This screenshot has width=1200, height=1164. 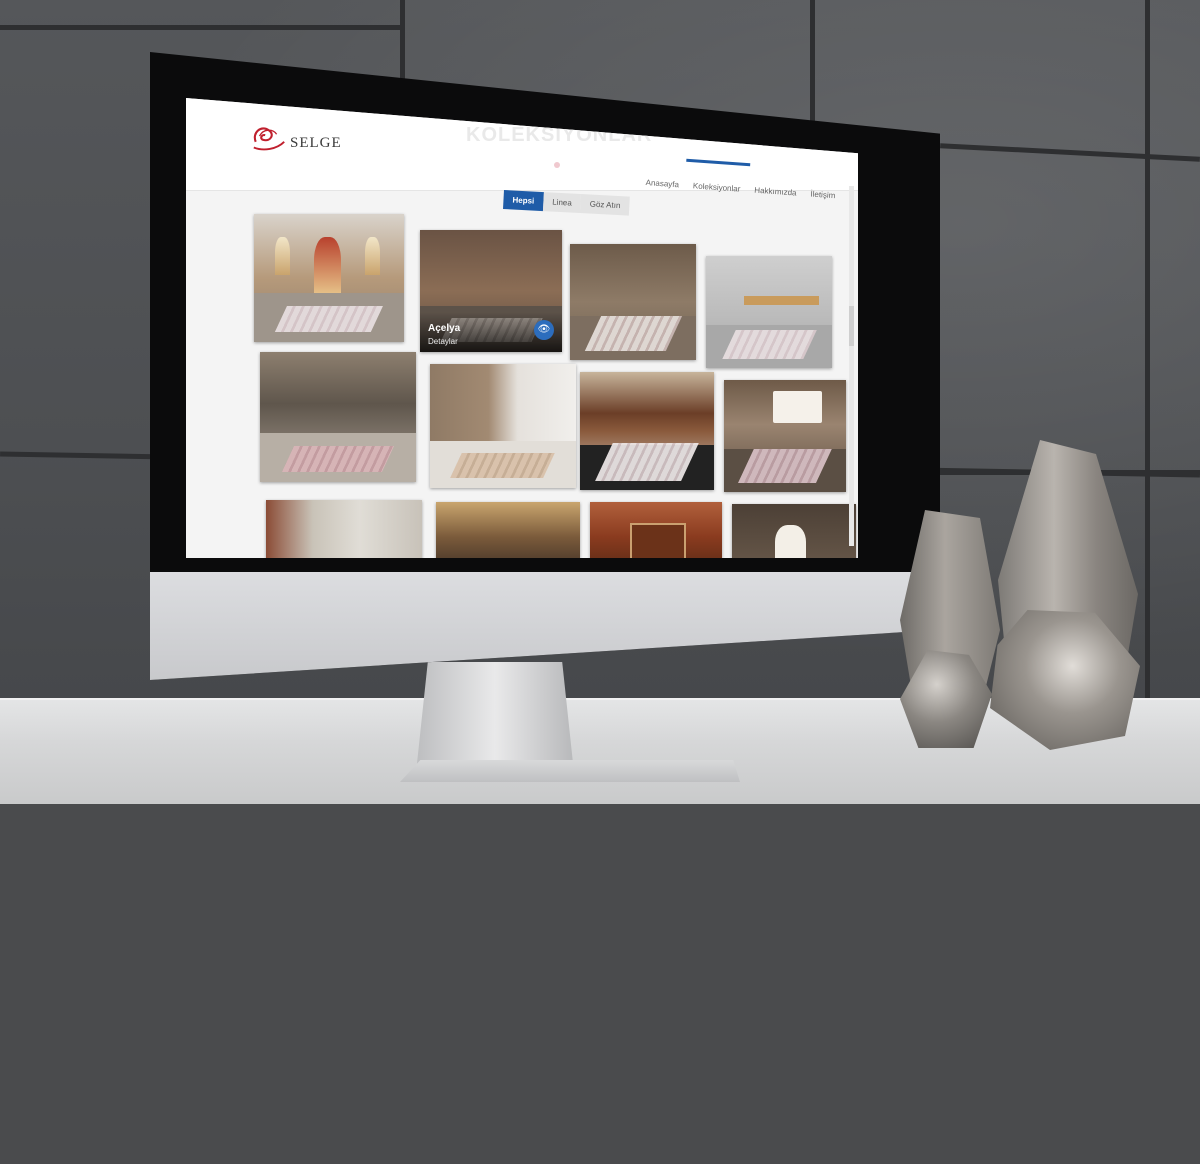 I want to click on card-details-link: Detaylar, so click(x=443, y=341).